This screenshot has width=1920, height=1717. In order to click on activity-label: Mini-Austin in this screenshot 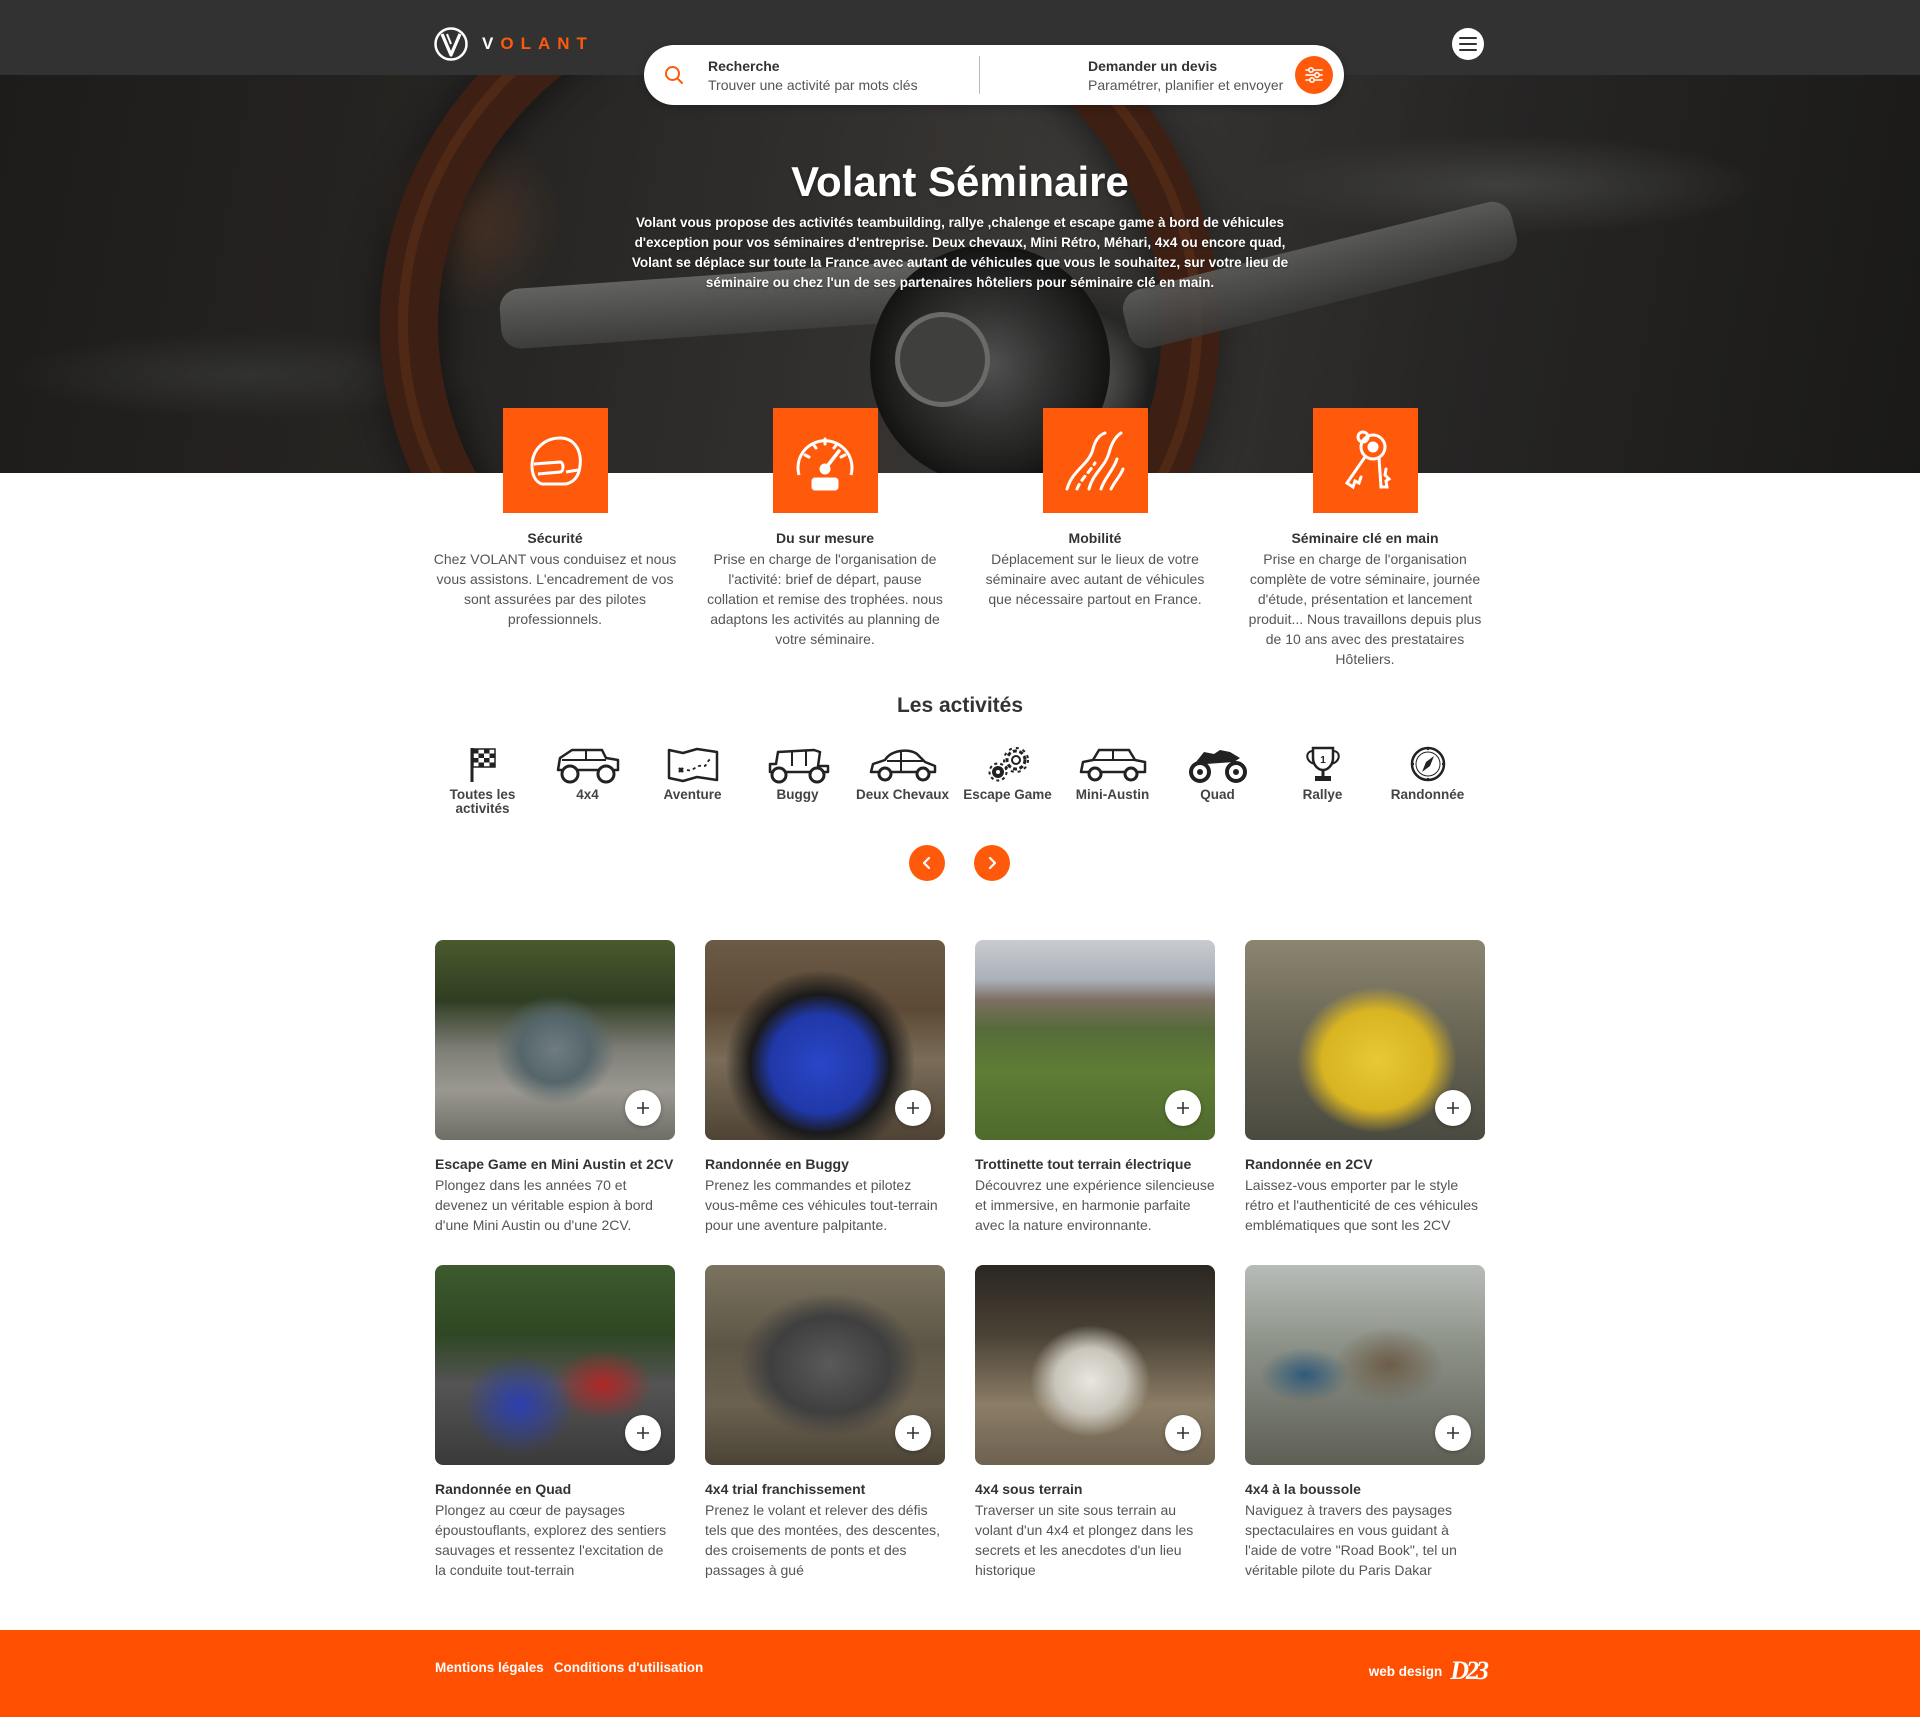, I will do `click(1112, 794)`.